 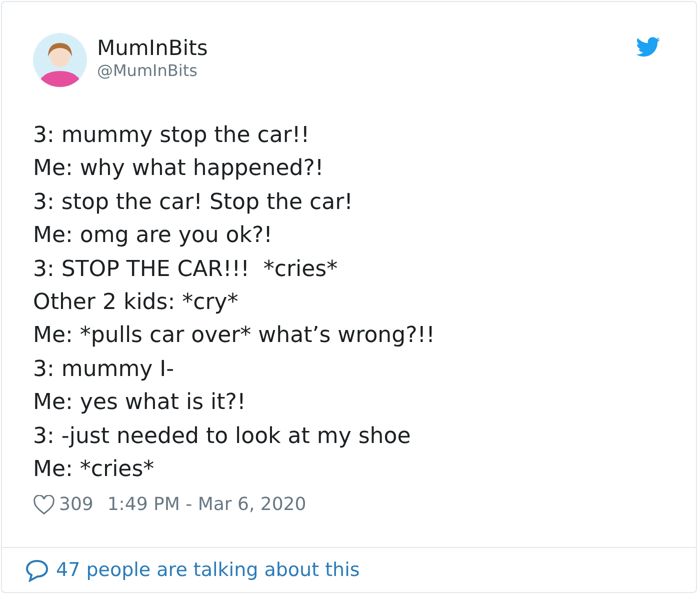 I want to click on tweet-text-line: Me: yes what is it?!, so click(x=139, y=403).